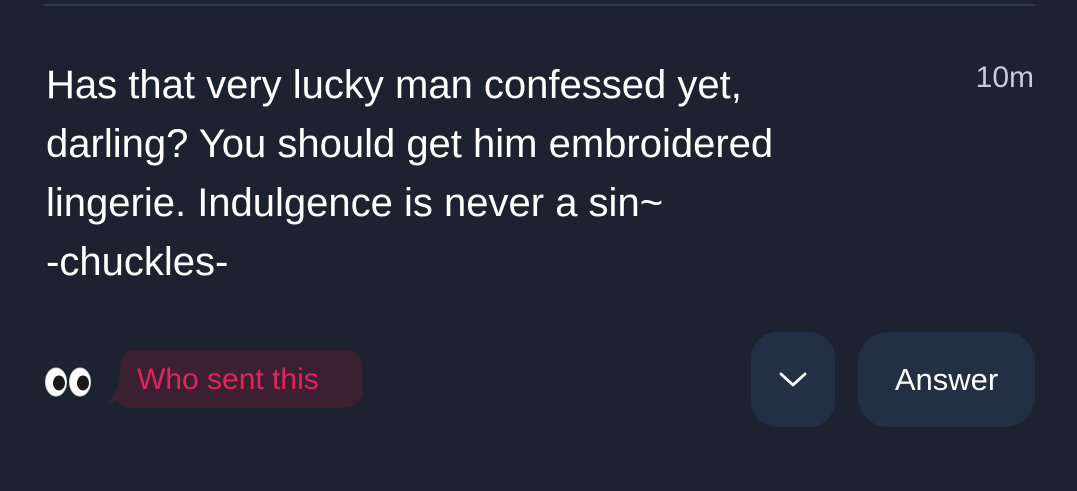 The height and width of the screenshot is (491, 1077). What do you see at coordinates (539, 5) in the screenshot?
I see `top-divider` at bounding box center [539, 5].